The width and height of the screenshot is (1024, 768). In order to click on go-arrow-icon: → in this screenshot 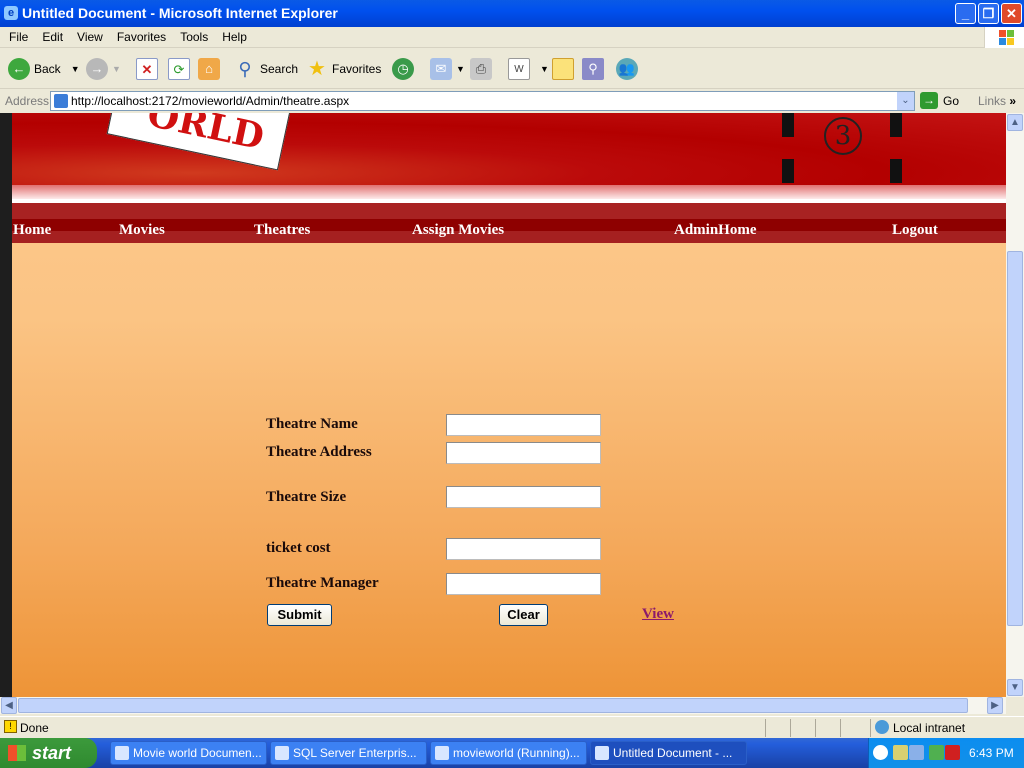, I will do `click(929, 100)`.